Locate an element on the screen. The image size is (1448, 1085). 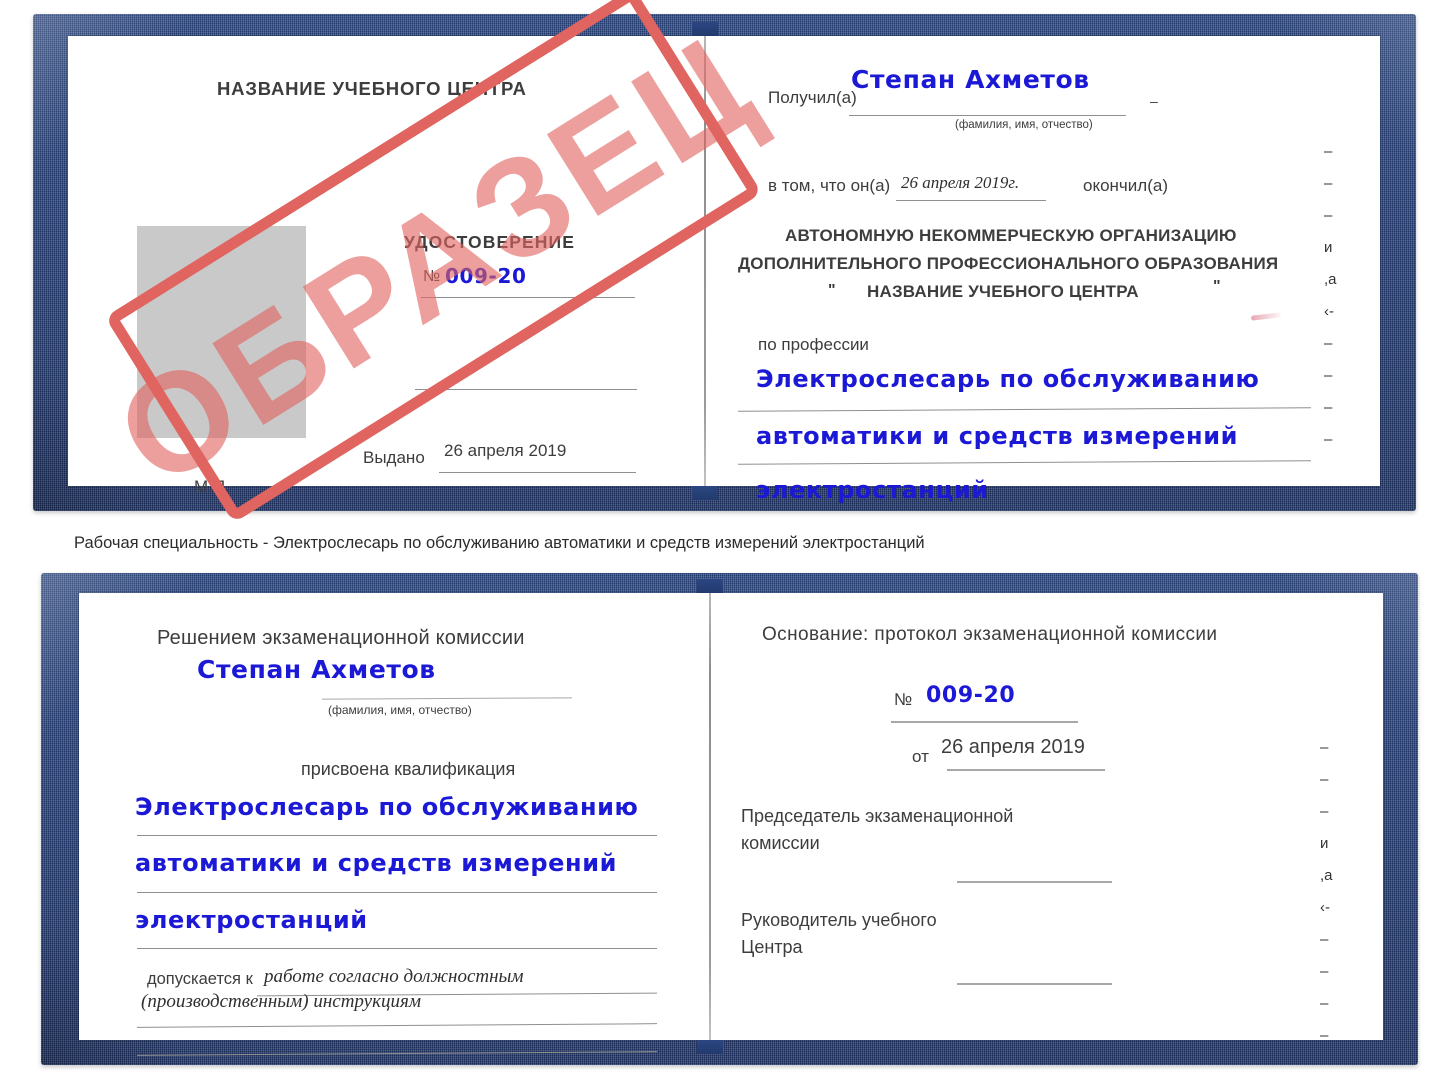
photo-placeholder is located at coordinates (221, 332).